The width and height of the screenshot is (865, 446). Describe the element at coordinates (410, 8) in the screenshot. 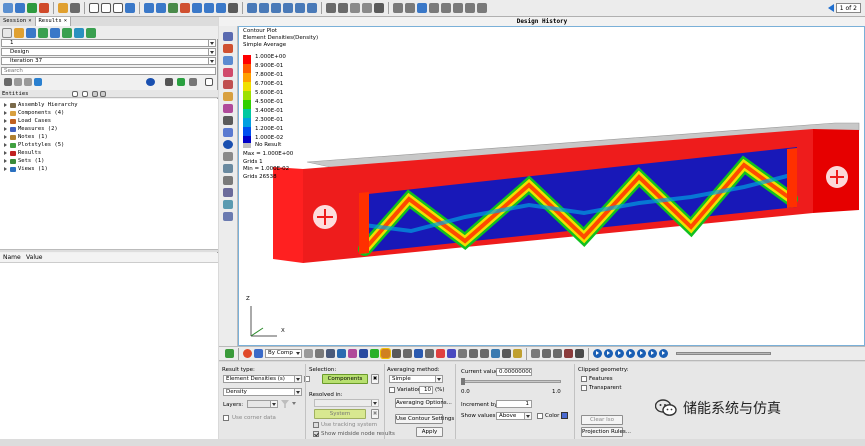

I see `visual-2-icon` at that location.